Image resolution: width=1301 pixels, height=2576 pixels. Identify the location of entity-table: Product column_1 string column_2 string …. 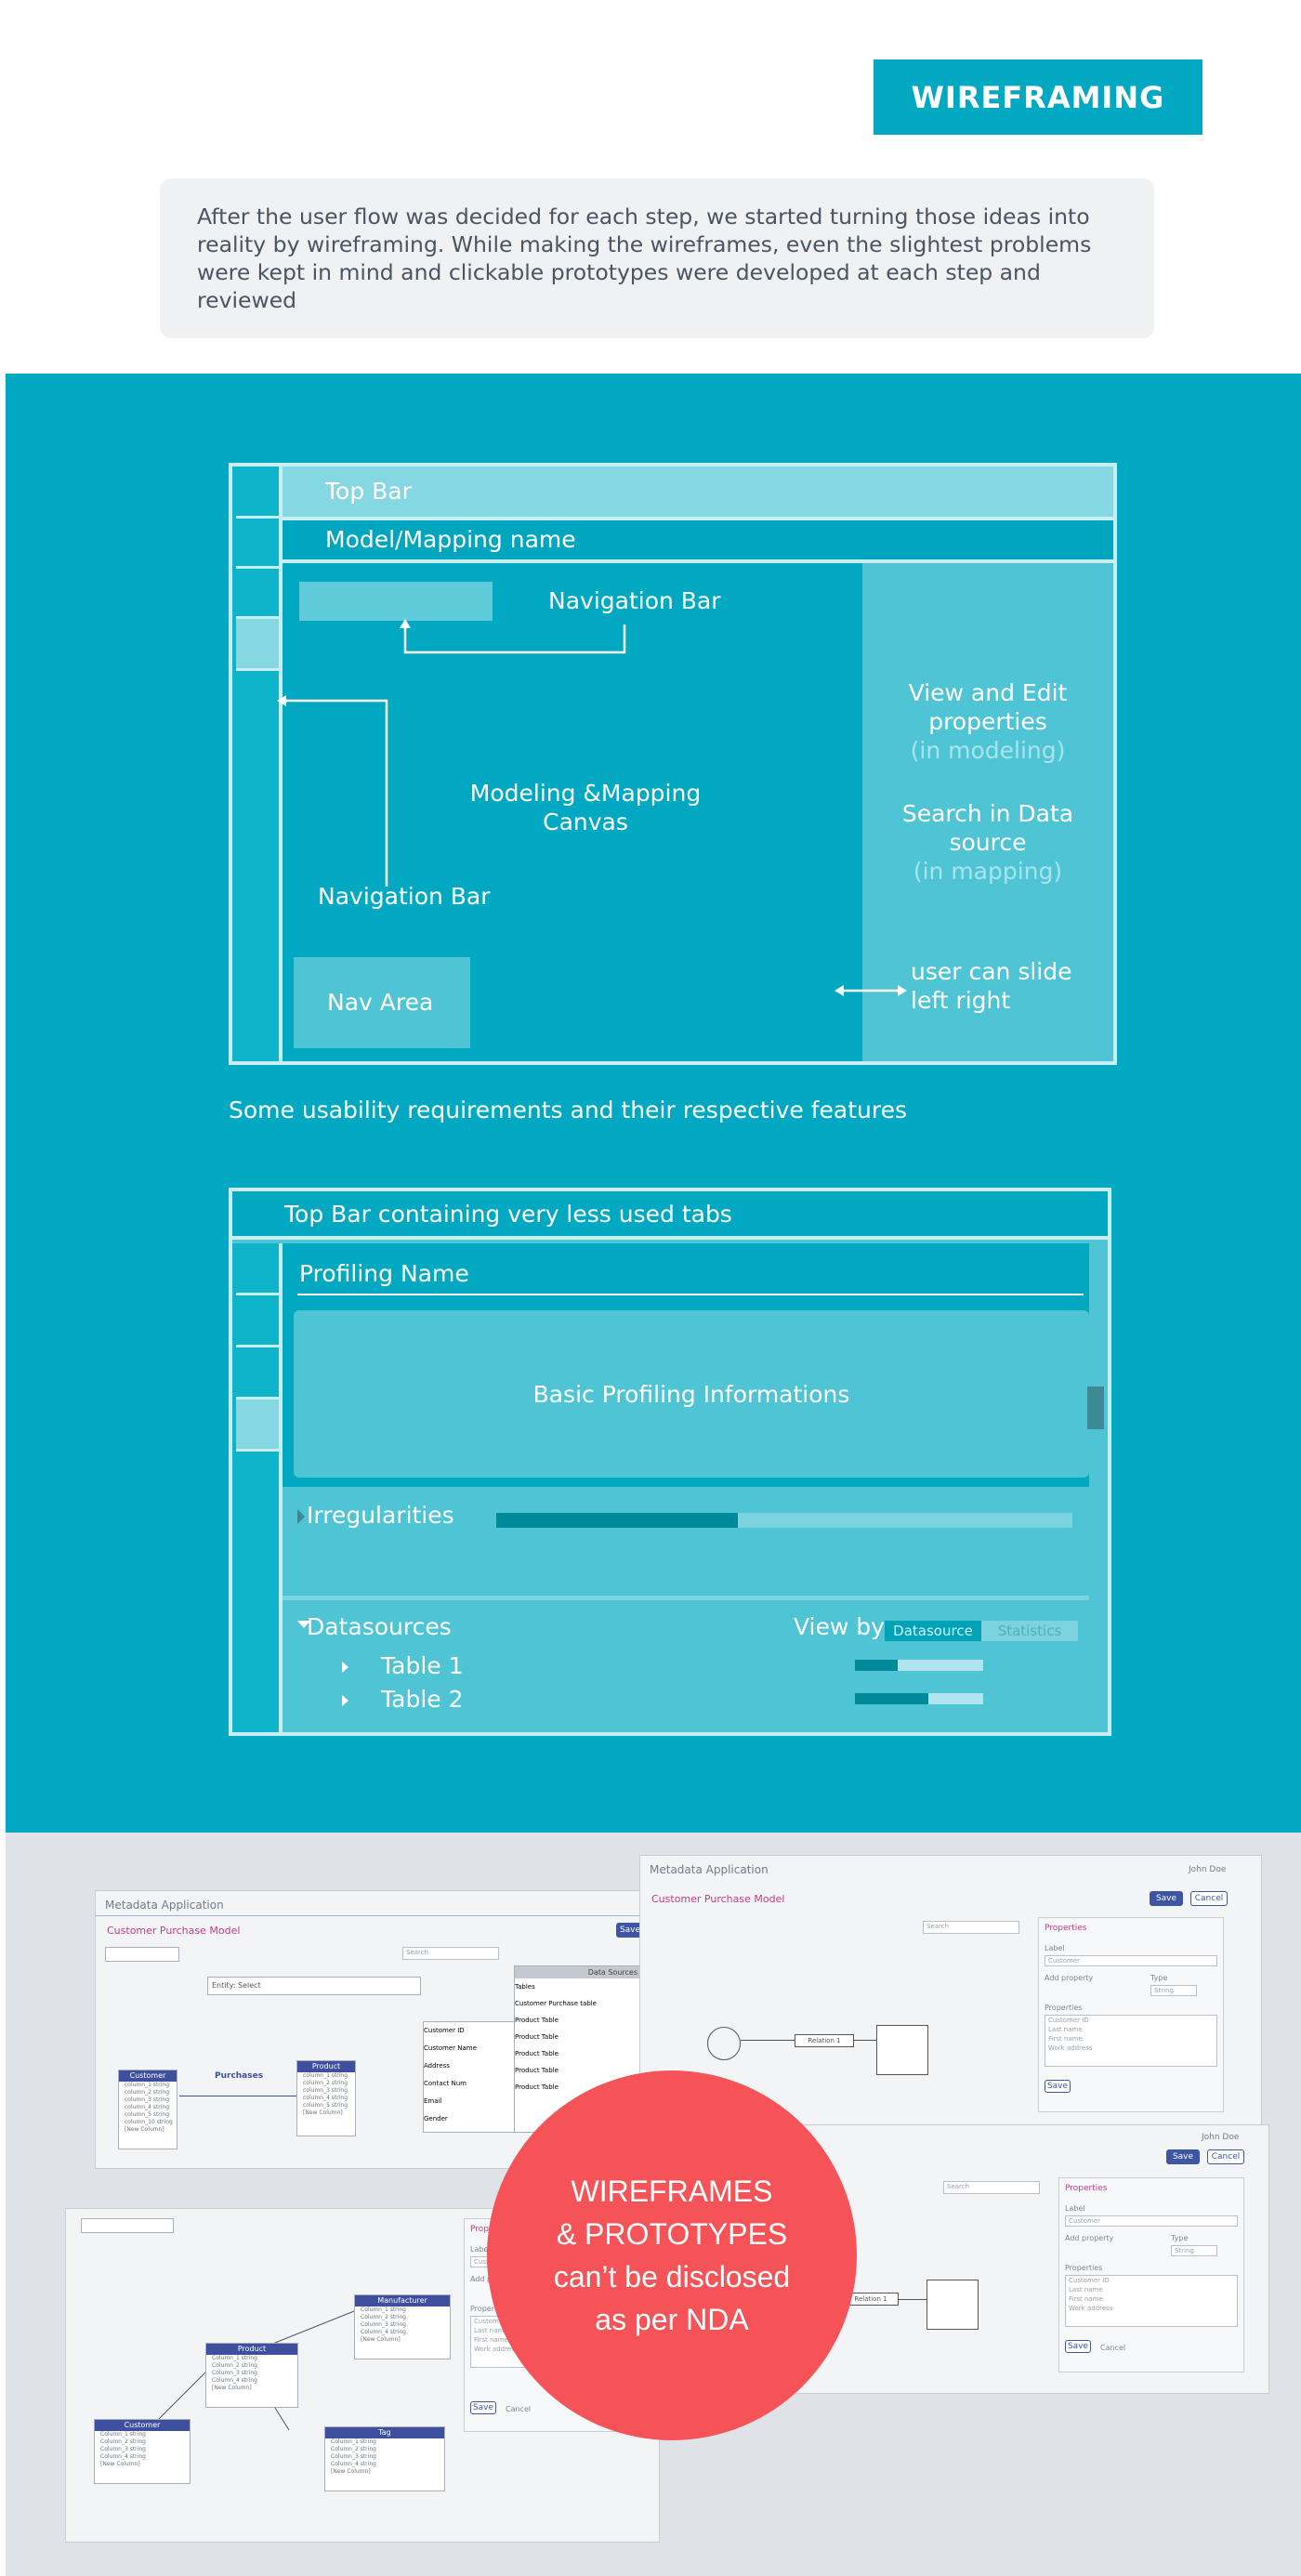
(326, 2098).